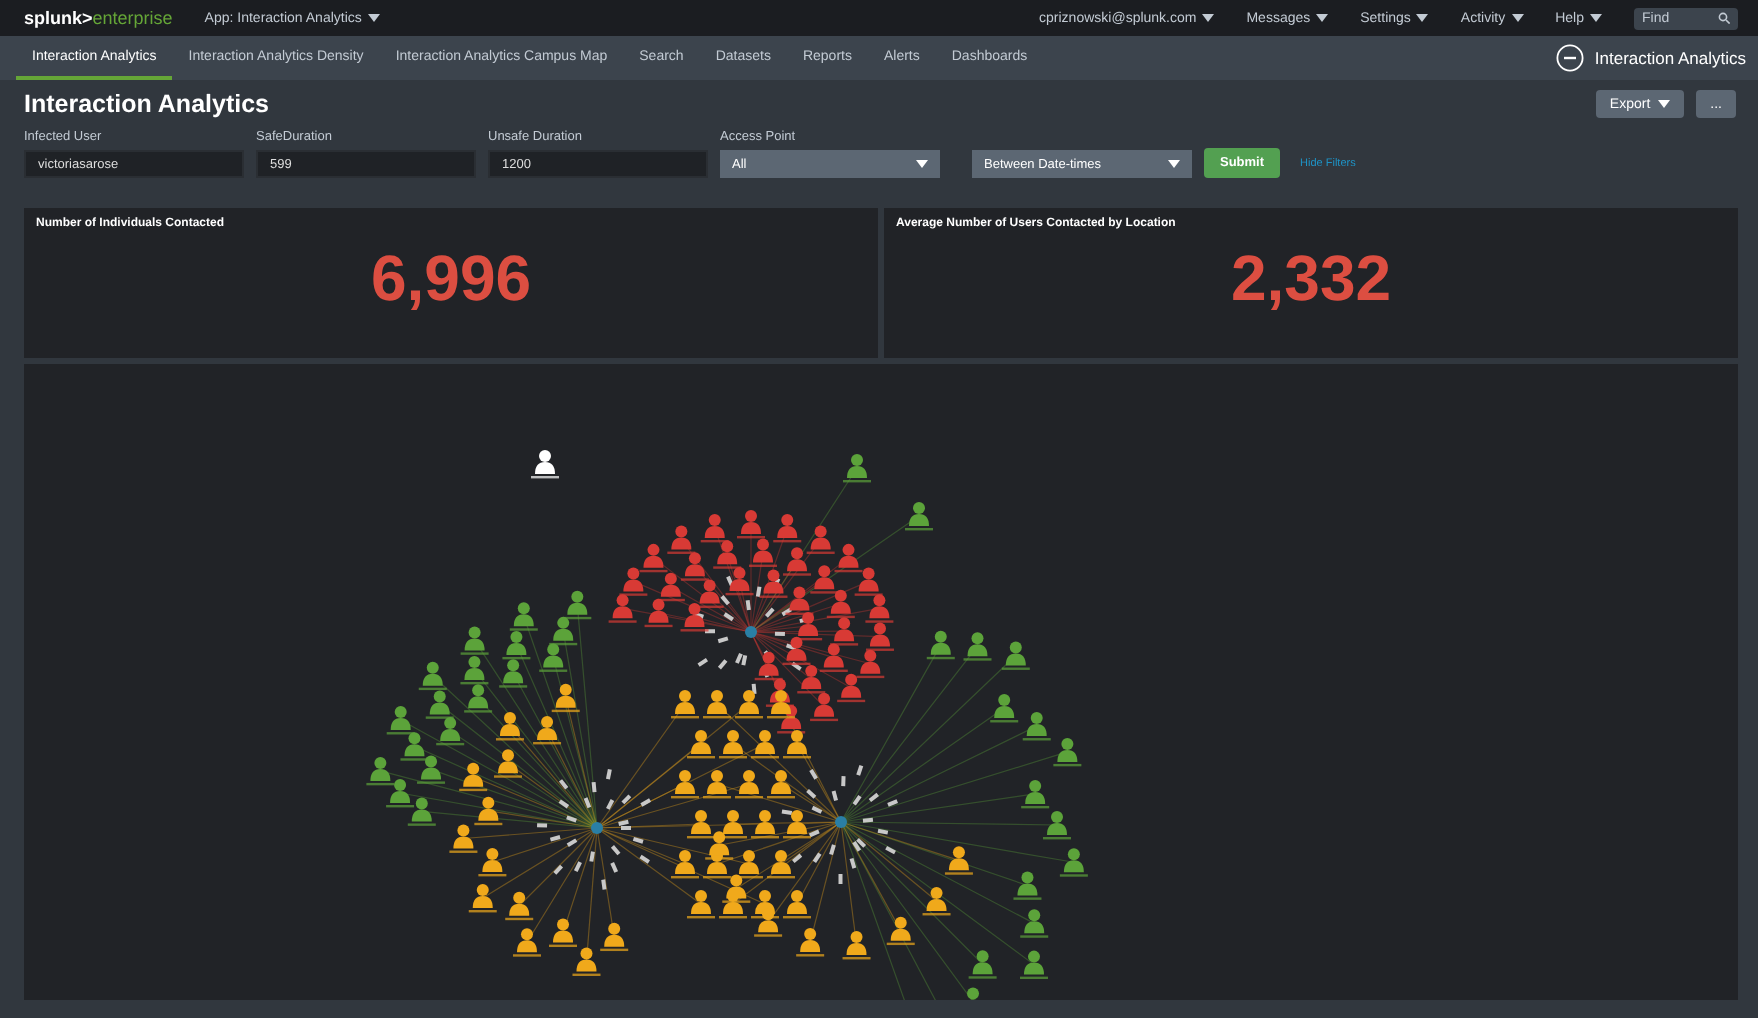  What do you see at coordinates (1311, 279) in the screenshot?
I see `single-value: 2,332` at bounding box center [1311, 279].